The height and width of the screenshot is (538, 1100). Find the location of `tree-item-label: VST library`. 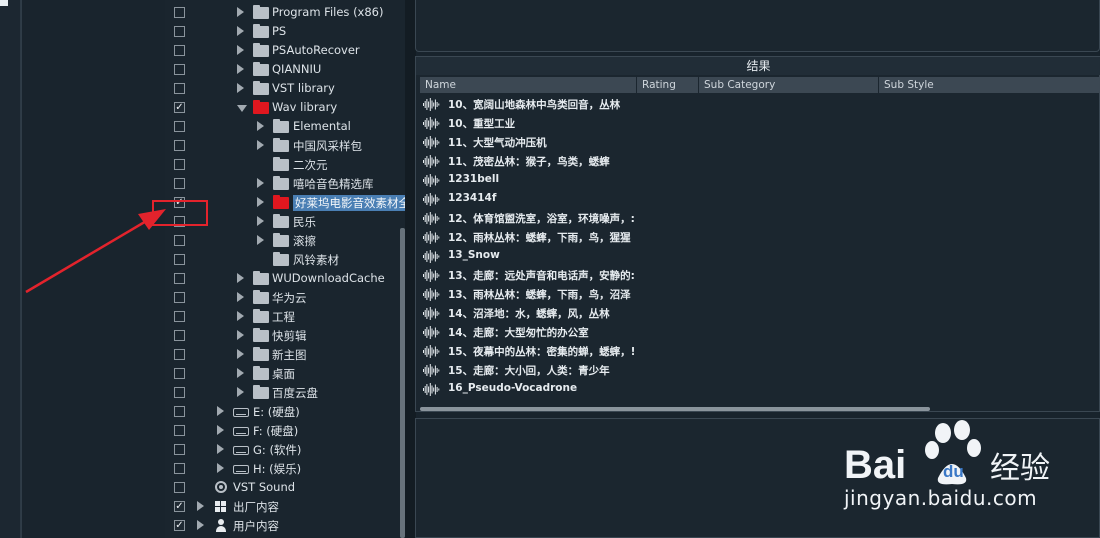

tree-item-label: VST library is located at coordinates (303, 88).